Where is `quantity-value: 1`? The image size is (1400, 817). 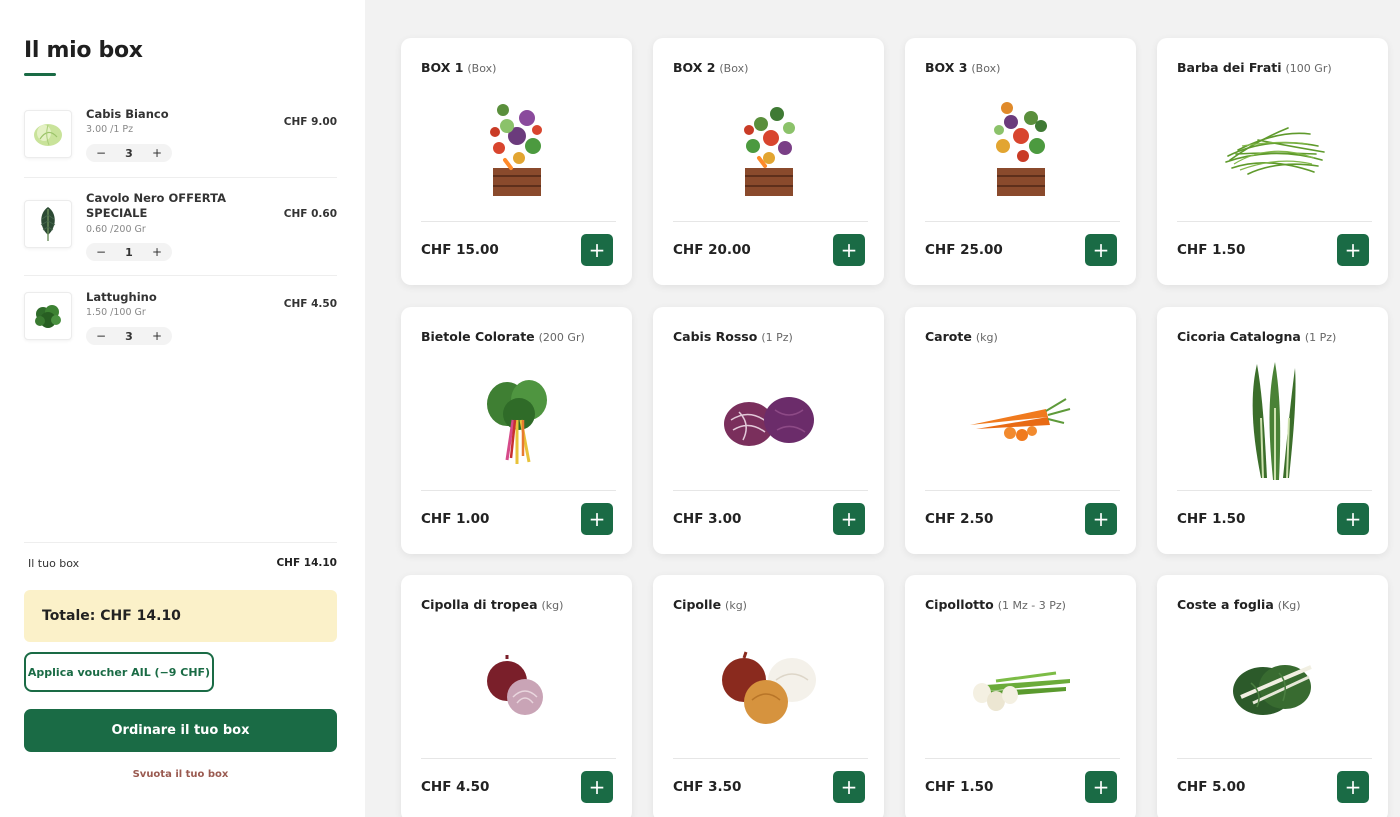 quantity-value: 1 is located at coordinates (129, 252).